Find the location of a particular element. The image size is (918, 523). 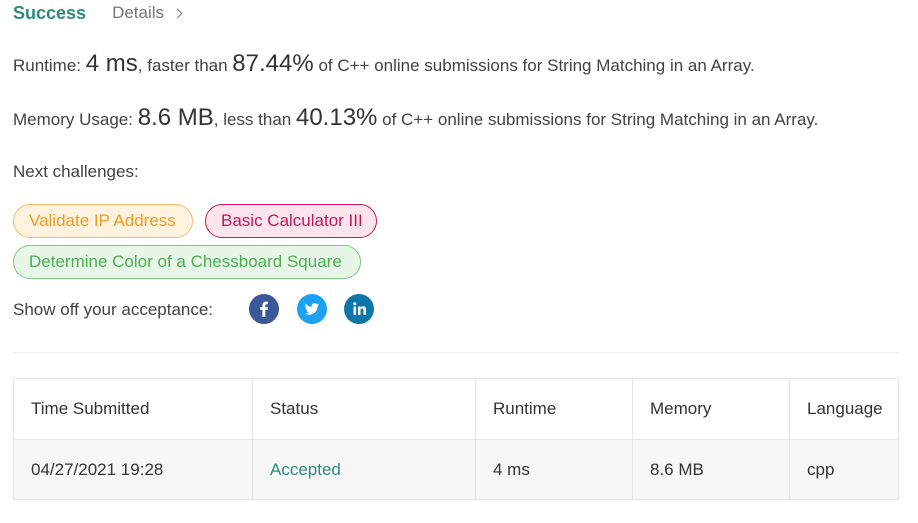

runtime-percent: 87.44% is located at coordinates (273, 63).